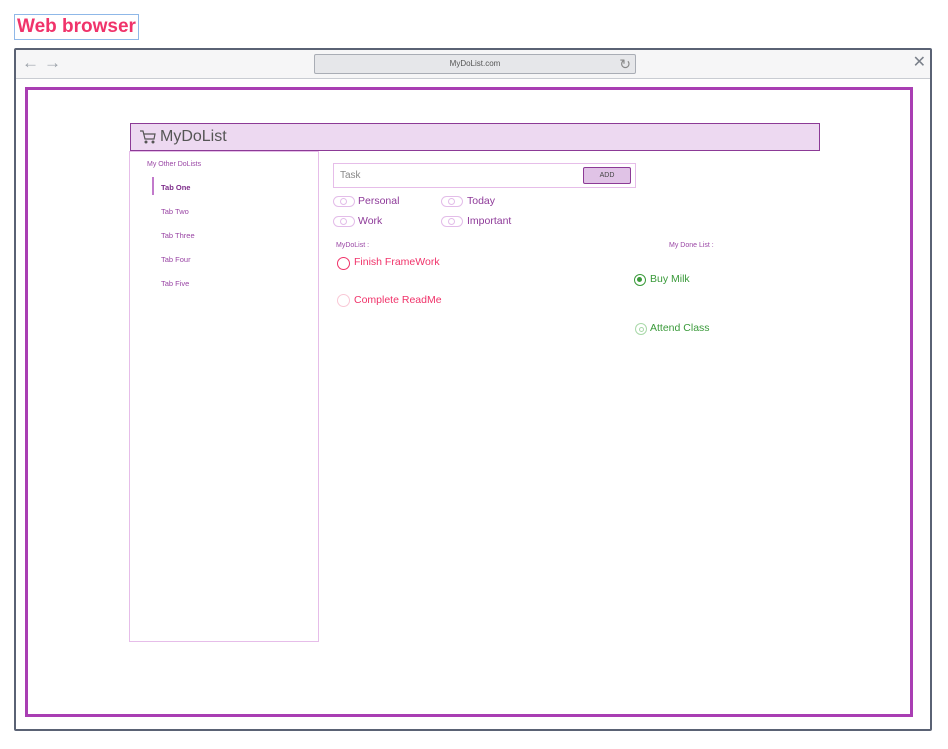  I want to click on wireframe-label: Web browser, so click(76, 27).